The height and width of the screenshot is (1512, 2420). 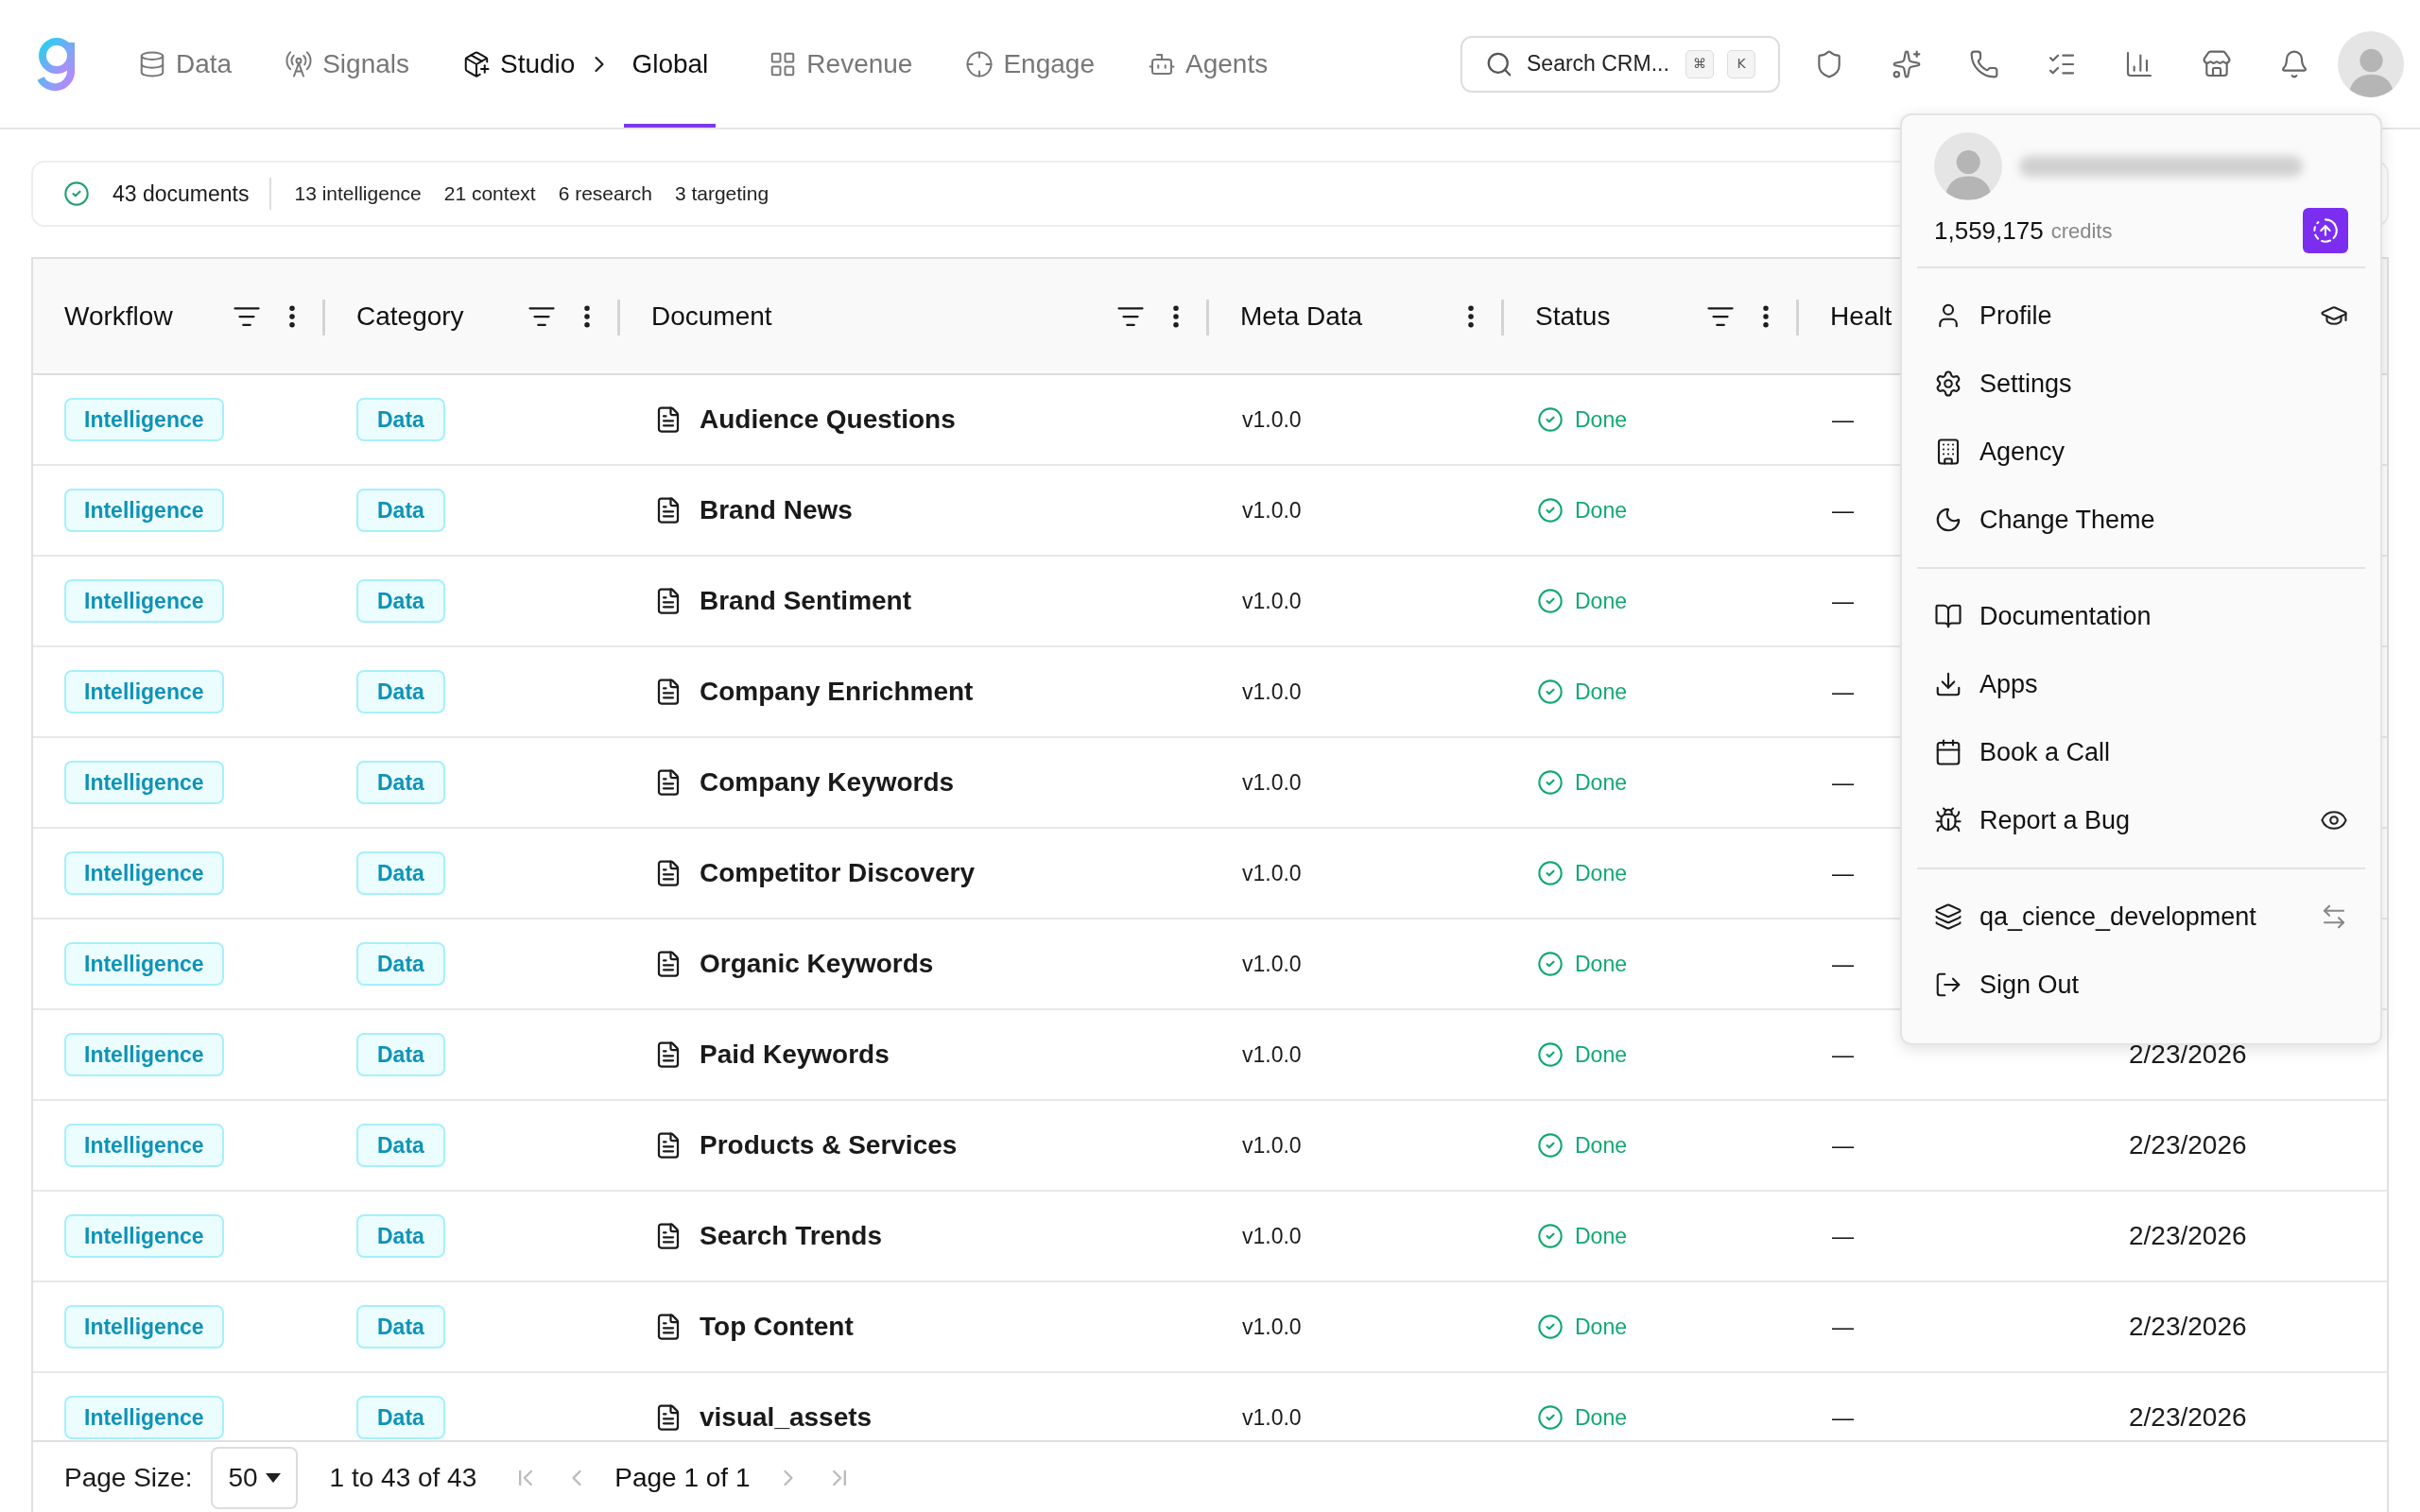 What do you see at coordinates (476, 63) in the screenshot?
I see `package-icon` at bounding box center [476, 63].